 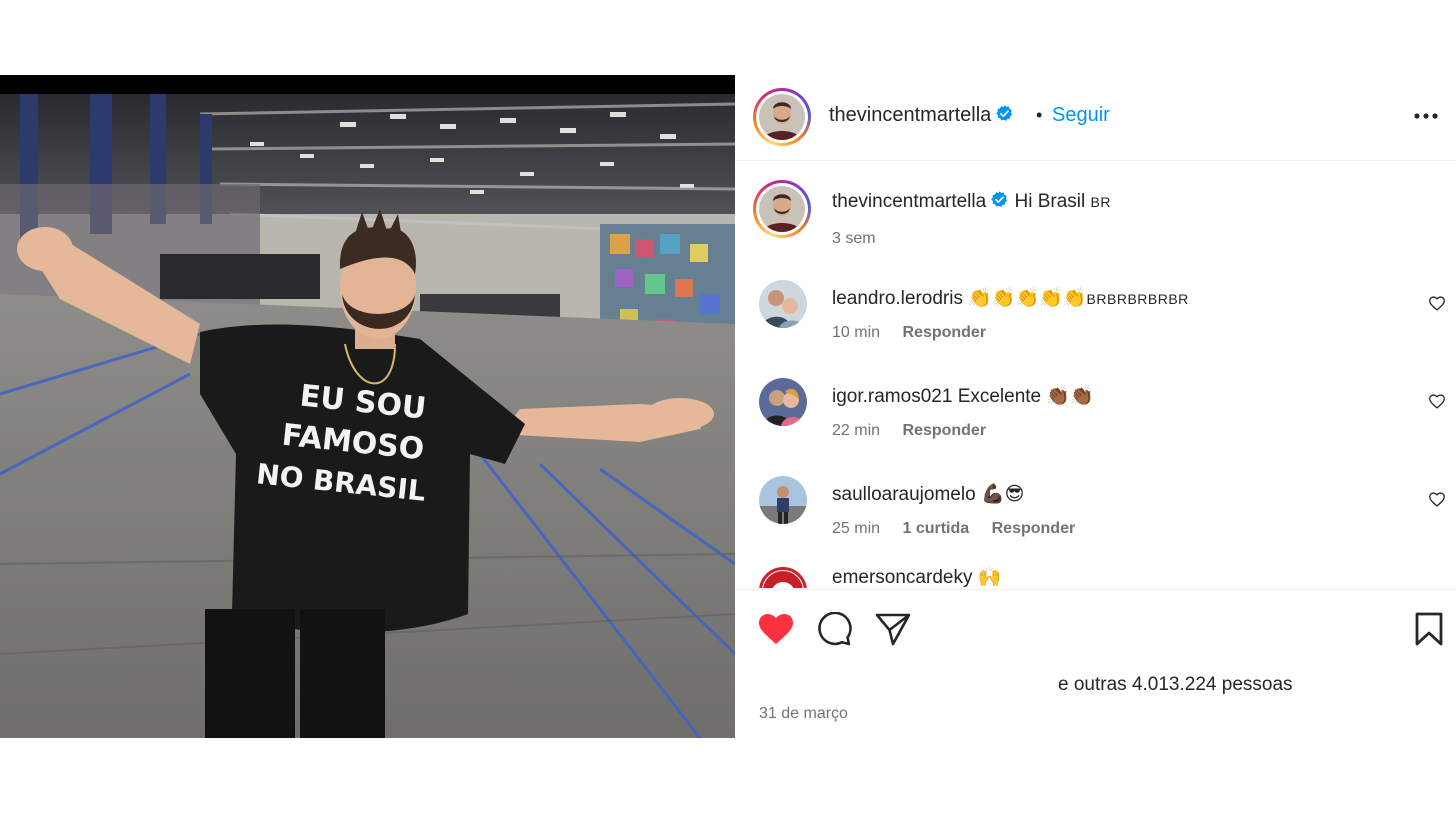 I want to click on comment-meta: 22 min Responder, so click(x=918, y=431).